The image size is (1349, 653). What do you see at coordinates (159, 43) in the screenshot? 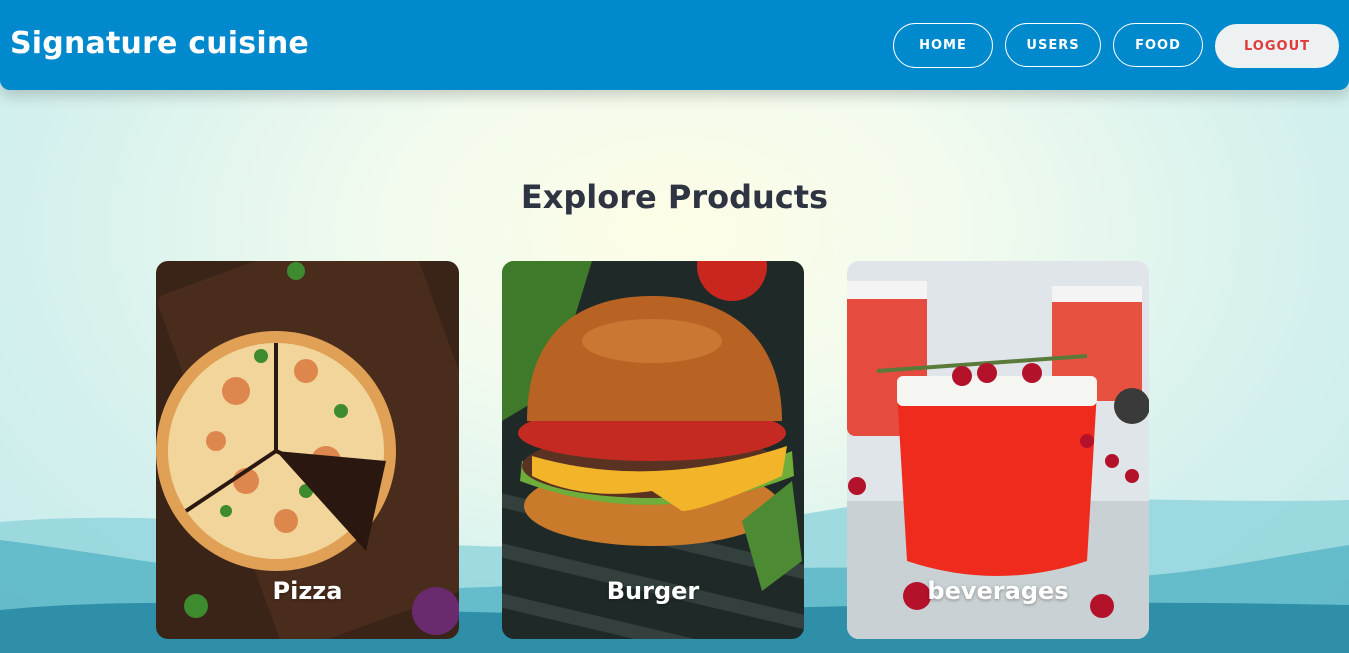
I see `brand-title: Signature cuisine` at bounding box center [159, 43].